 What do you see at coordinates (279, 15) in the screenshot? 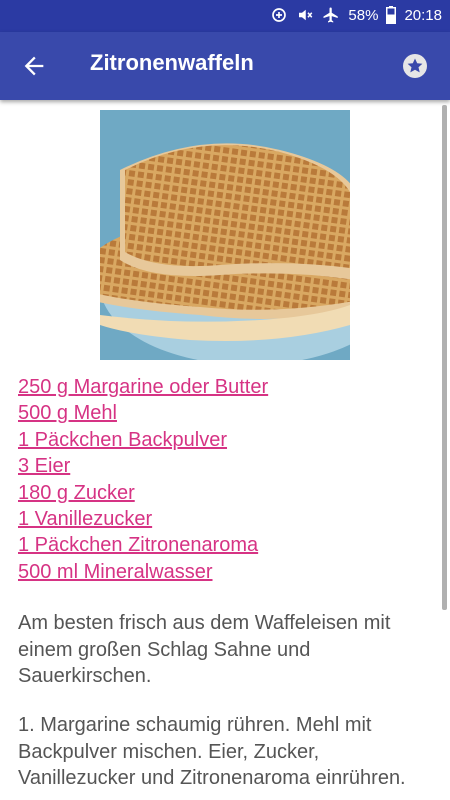
I see `data-saver-icon` at bounding box center [279, 15].